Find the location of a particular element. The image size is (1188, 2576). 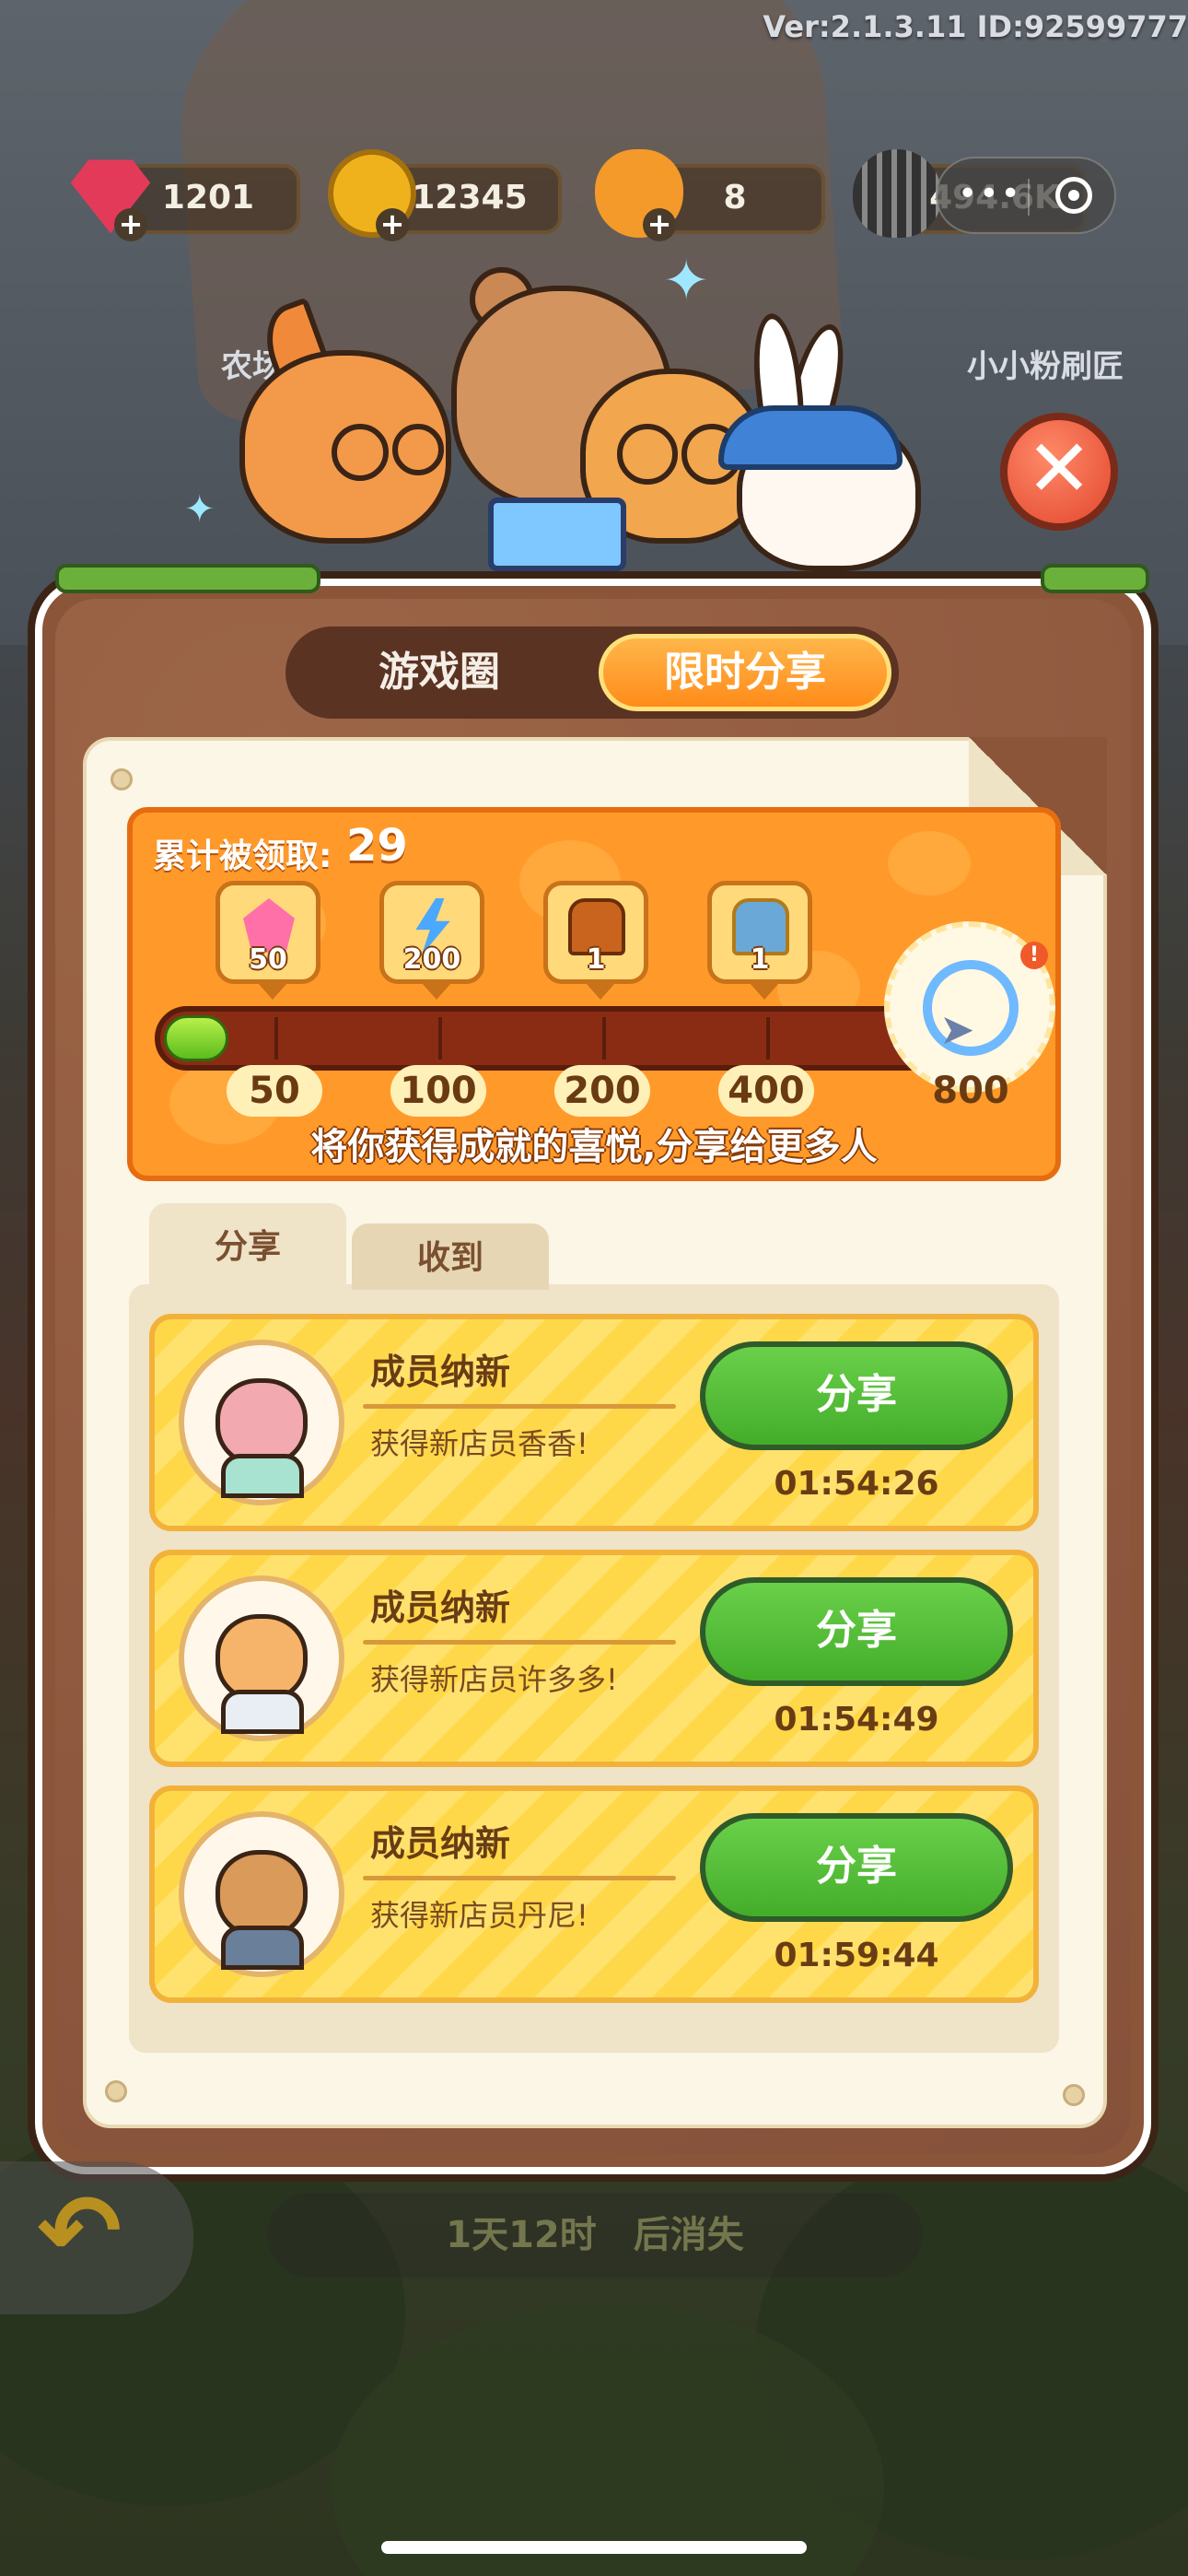

bee-value: 8 is located at coordinates (735, 198).